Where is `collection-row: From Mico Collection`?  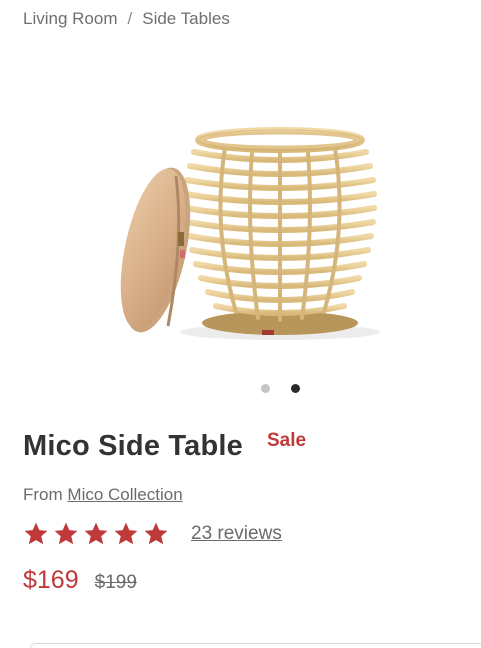 collection-row: From Mico Collection is located at coordinates (103, 495).